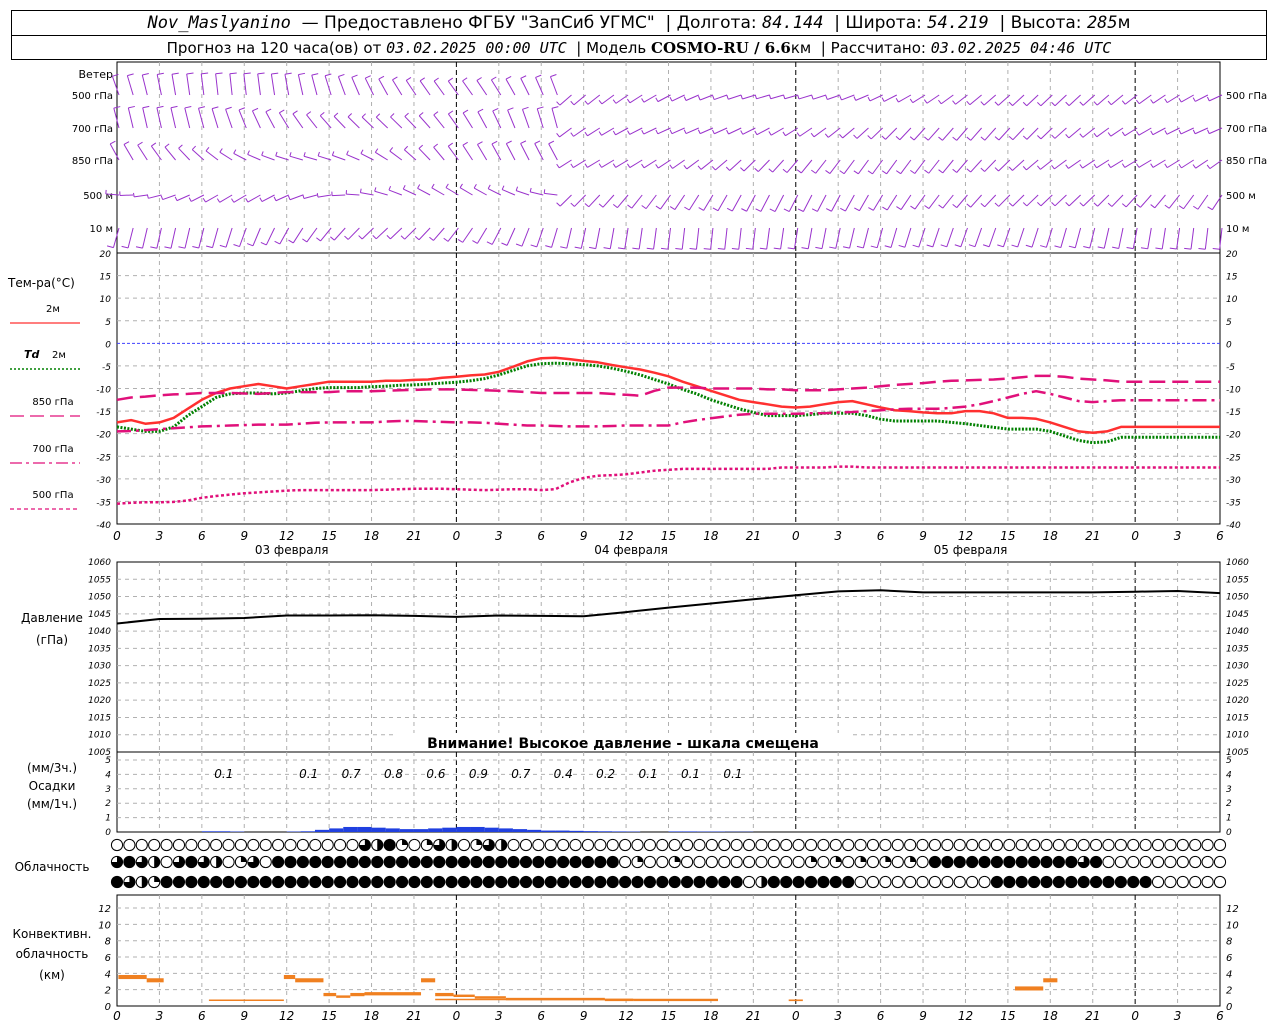  What do you see at coordinates (106, 255) in the screenshot?
I see `temp-tick-left: 20` at bounding box center [106, 255].